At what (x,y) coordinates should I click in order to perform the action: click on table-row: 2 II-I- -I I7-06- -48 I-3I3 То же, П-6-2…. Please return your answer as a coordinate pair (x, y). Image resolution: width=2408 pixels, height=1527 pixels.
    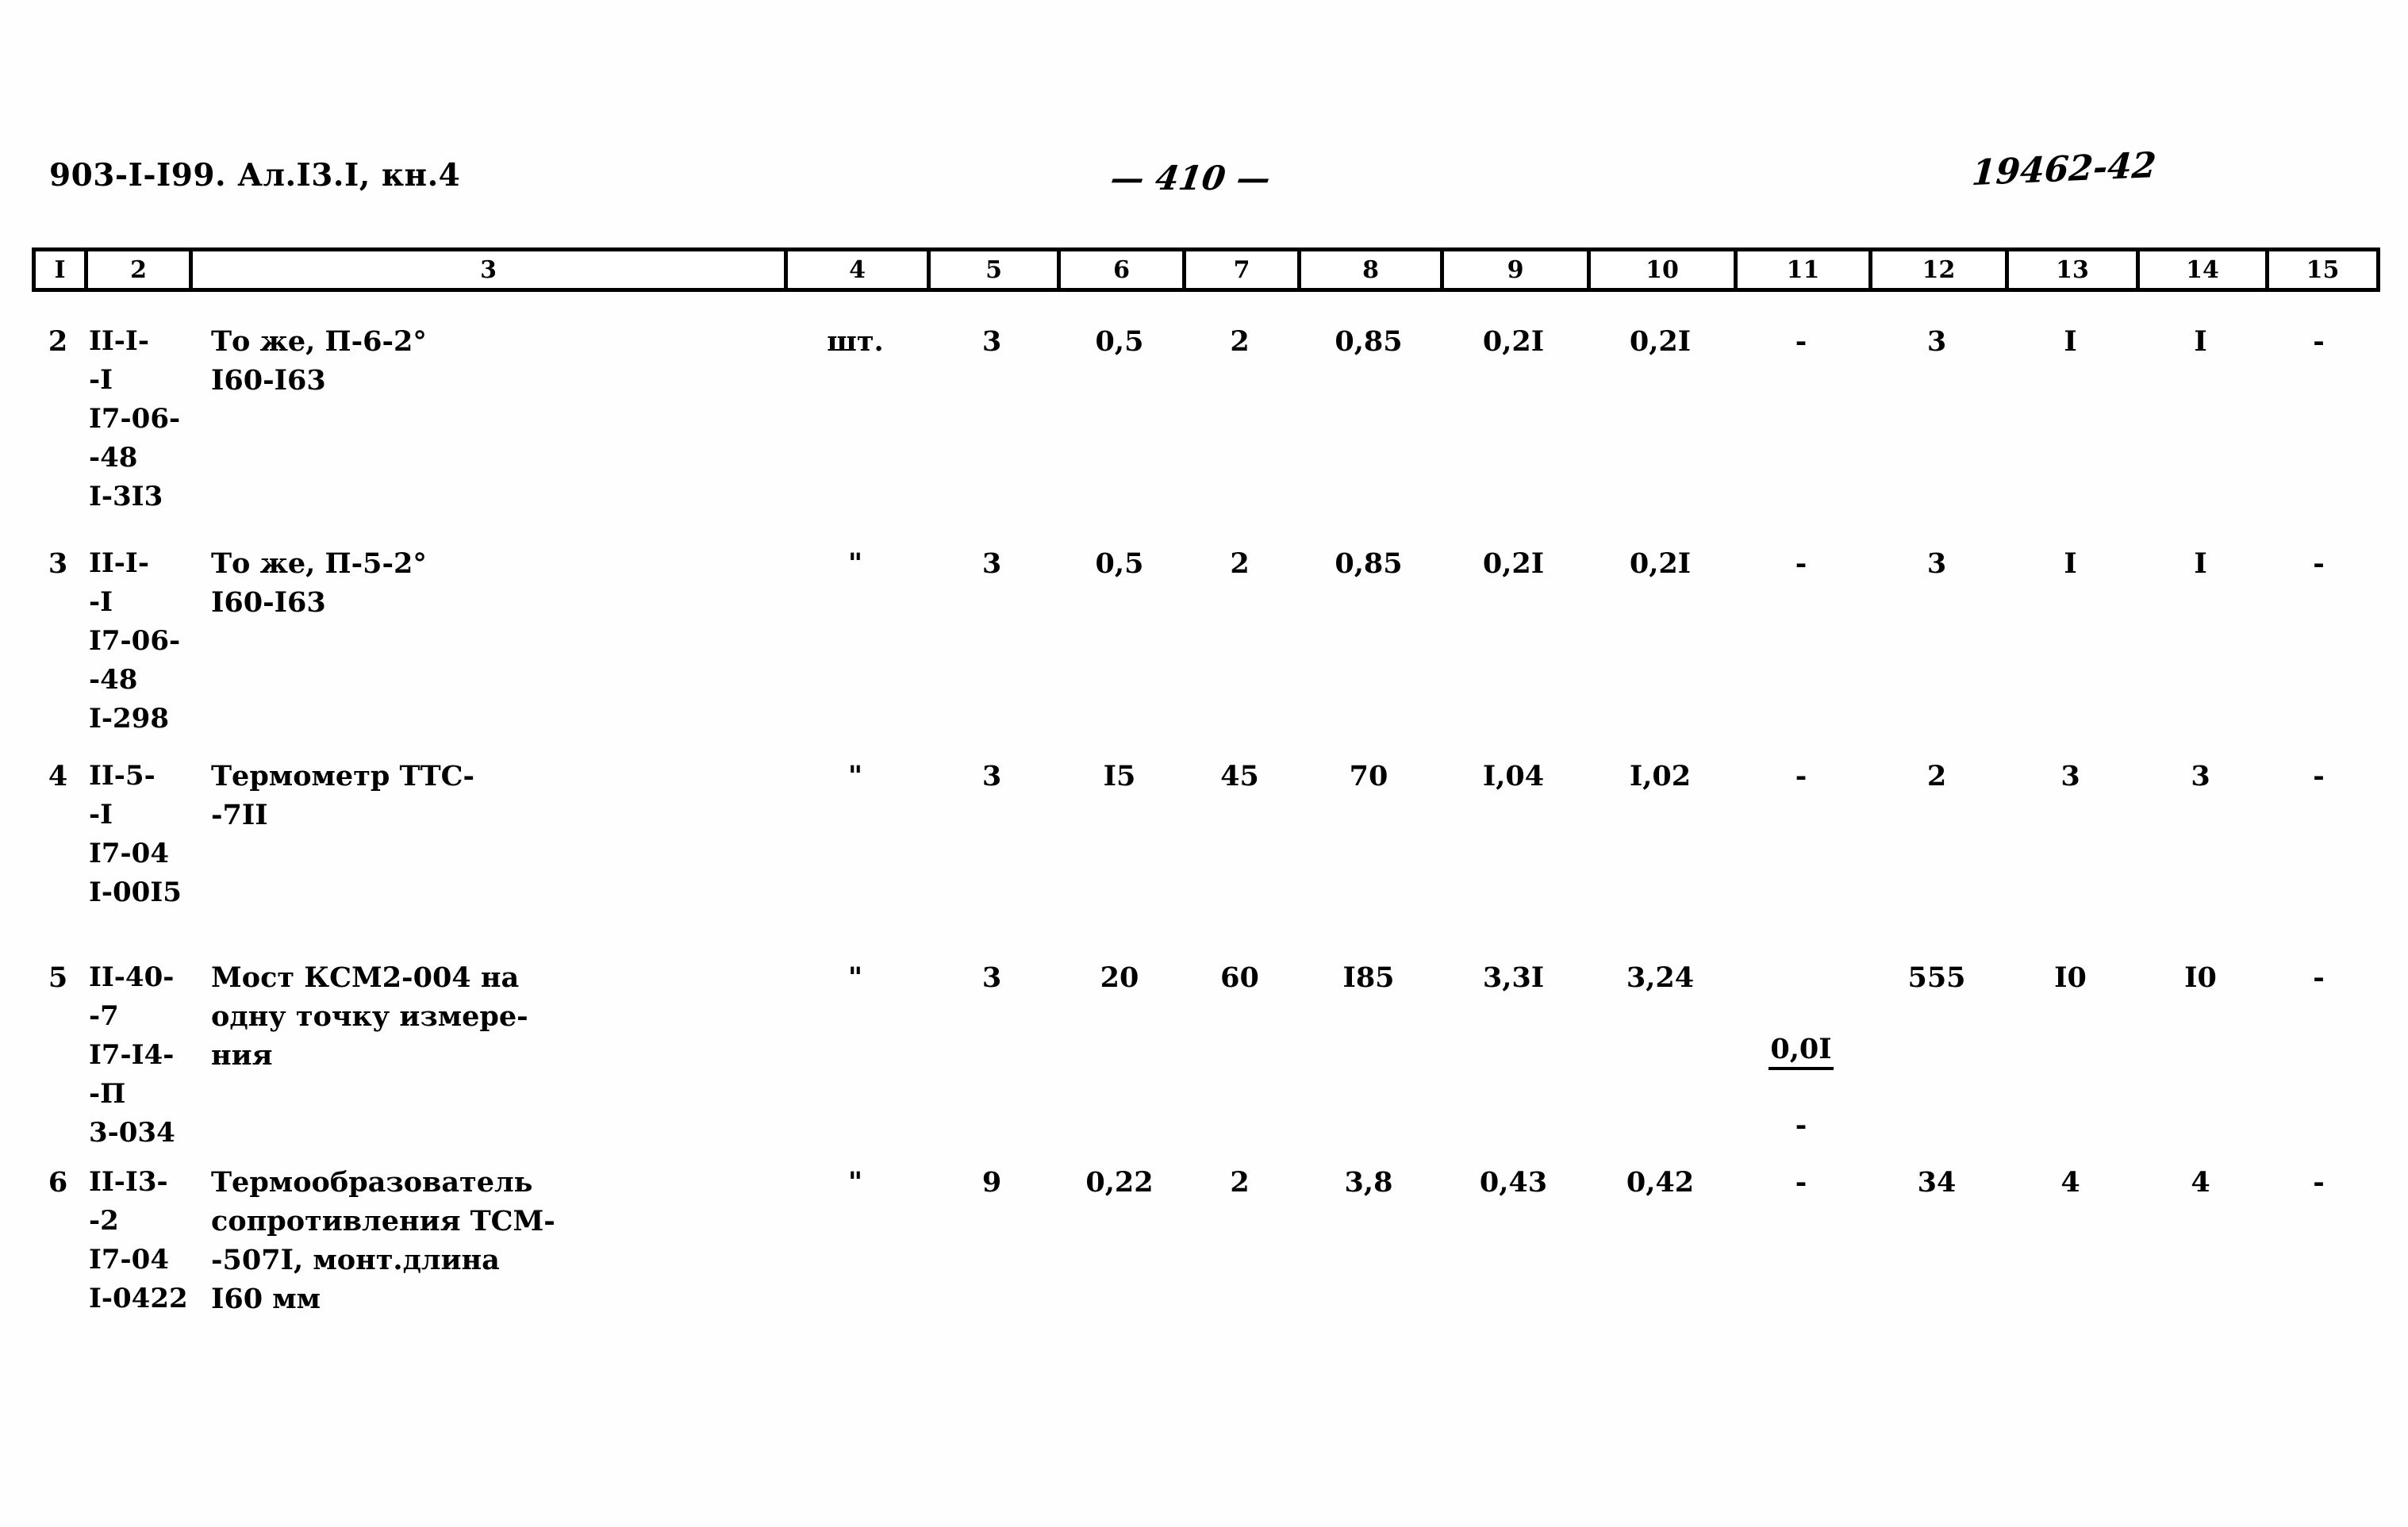
    Looking at the image, I should click on (1206, 428).